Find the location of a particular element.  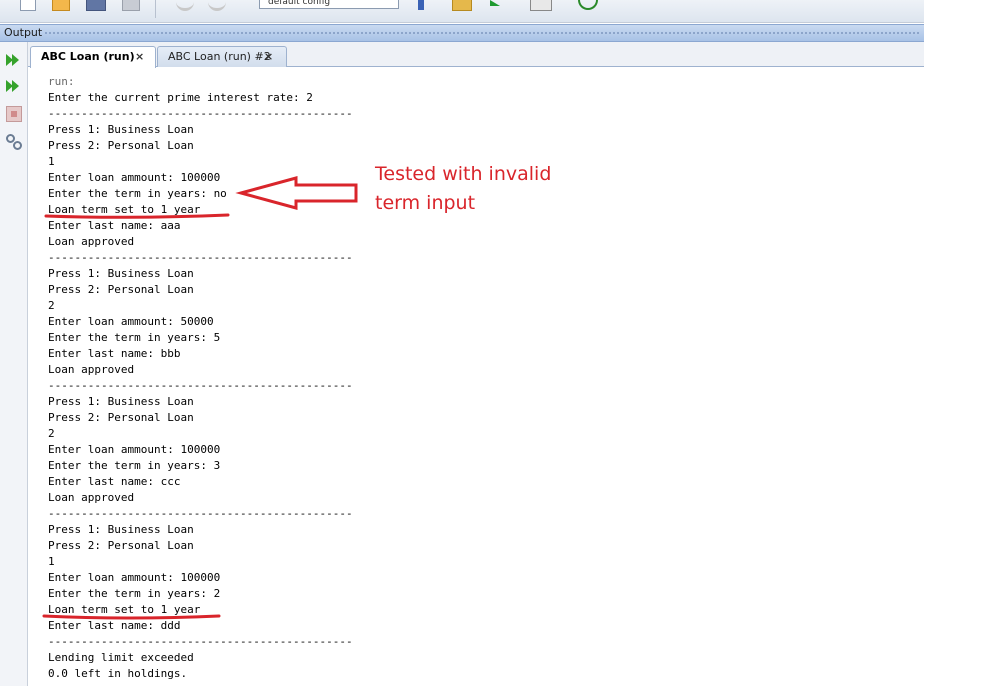

annotation-line: term input is located at coordinates (425, 203).